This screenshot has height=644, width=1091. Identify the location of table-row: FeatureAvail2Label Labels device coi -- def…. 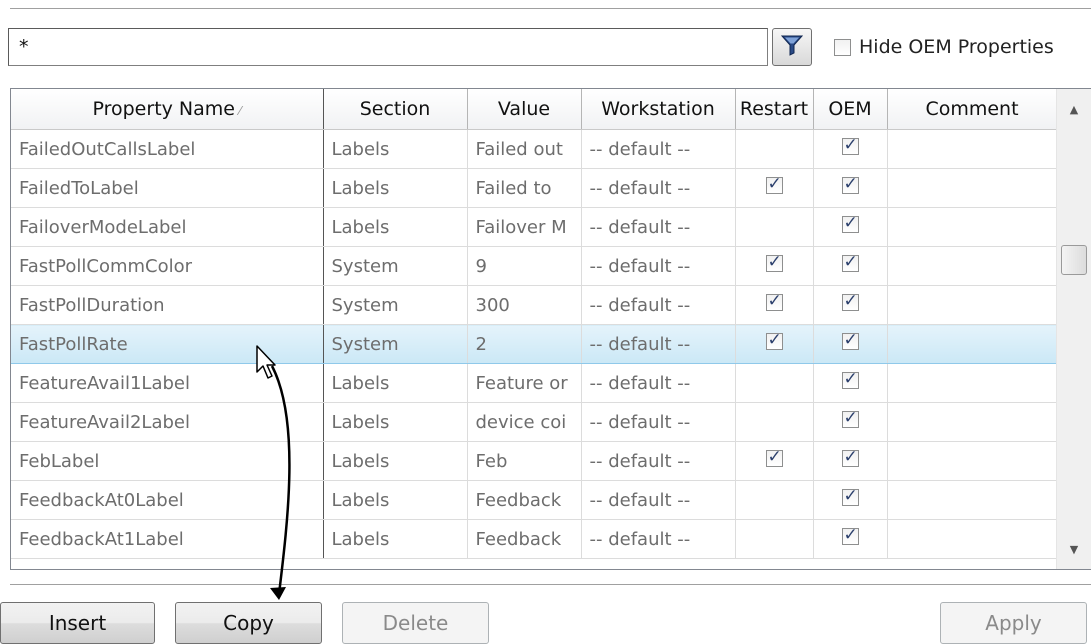
(534, 422).